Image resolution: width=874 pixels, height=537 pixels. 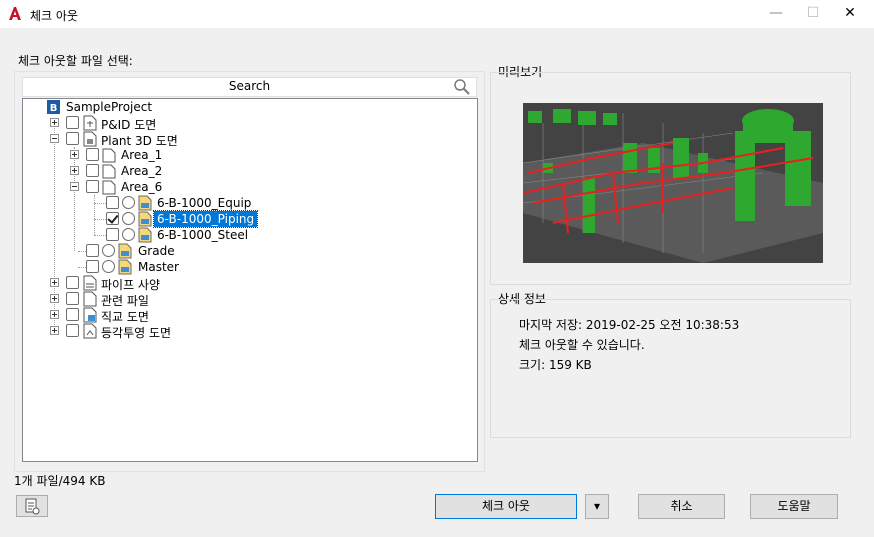 I want to click on tree-item-piping: 6-B-1000_Piping, so click(x=173, y=219).